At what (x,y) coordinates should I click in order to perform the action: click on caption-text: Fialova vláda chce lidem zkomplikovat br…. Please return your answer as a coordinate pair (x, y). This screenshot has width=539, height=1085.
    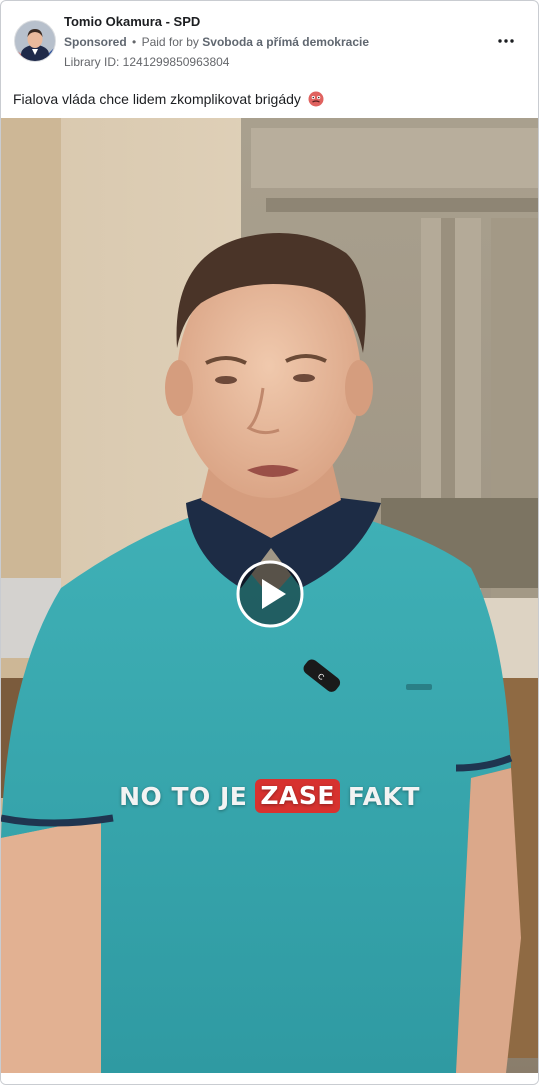
    Looking at the image, I should click on (157, 99).